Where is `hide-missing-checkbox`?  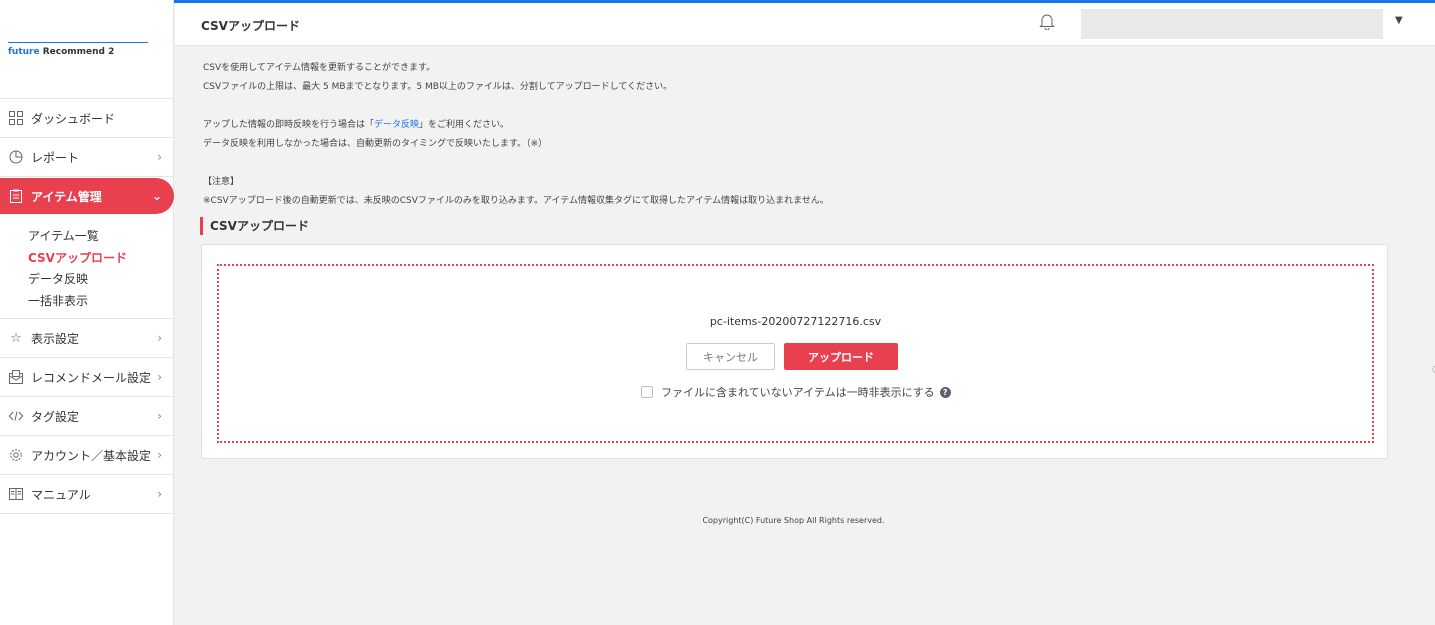 hide-missing-checkbox is located at coordinates (647, 392).